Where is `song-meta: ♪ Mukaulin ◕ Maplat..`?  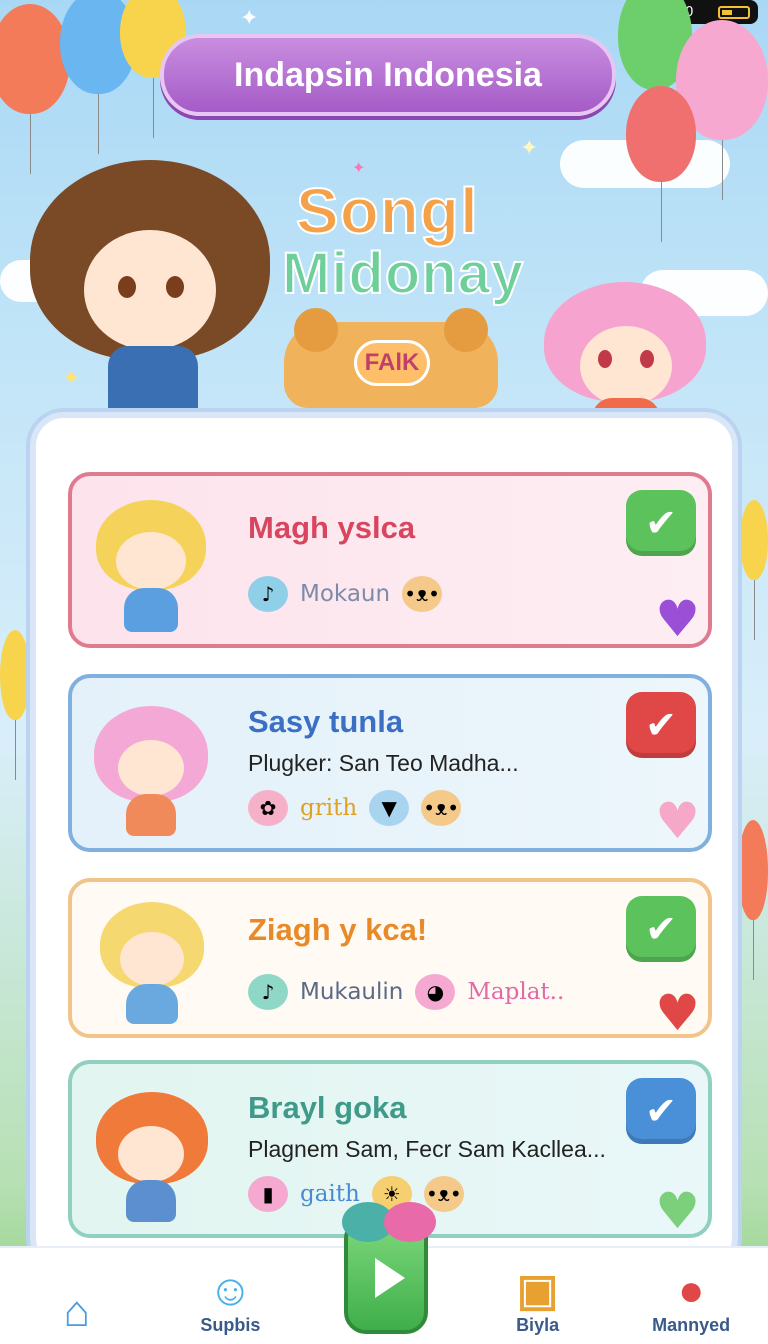 song-meta: ♪ Mukaulin ◕ Maplat.. is located at coordinates (406, 992).